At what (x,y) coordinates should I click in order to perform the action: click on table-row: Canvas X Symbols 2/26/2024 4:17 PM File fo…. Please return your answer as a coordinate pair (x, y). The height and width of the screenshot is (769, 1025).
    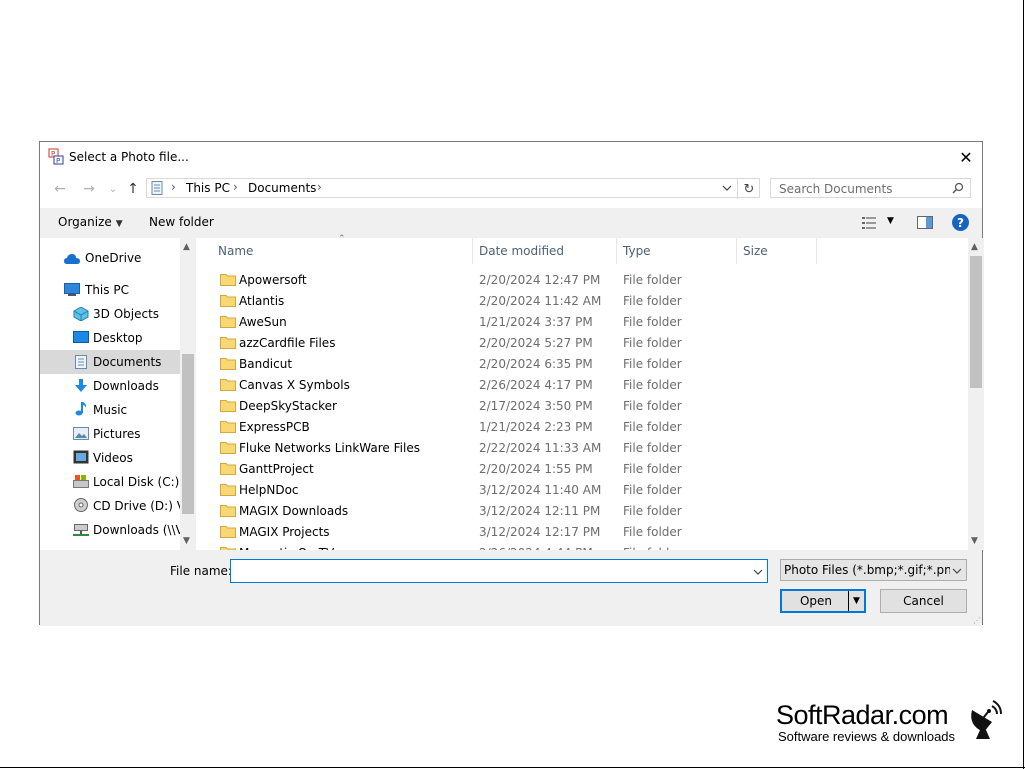
    Looking at the image, I should click on (585, 385).